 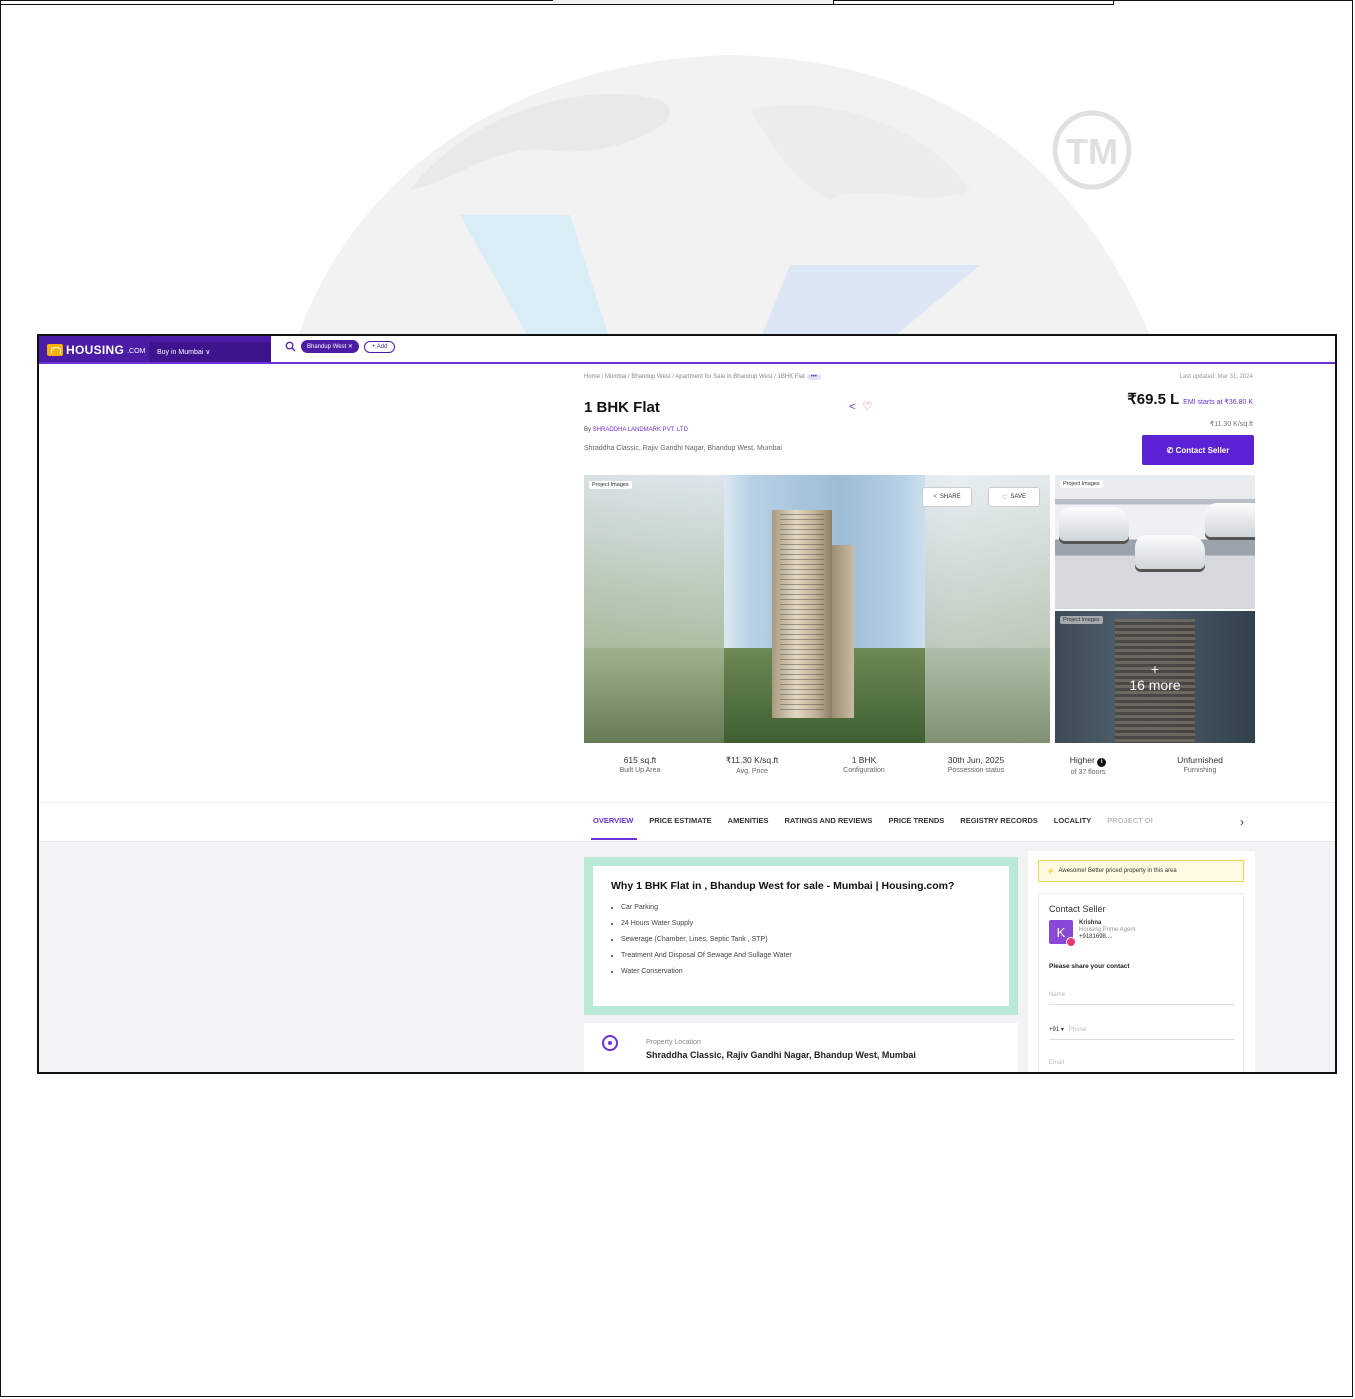 I want to click on agent-name: Krishna, so click(x=1090, y=923).